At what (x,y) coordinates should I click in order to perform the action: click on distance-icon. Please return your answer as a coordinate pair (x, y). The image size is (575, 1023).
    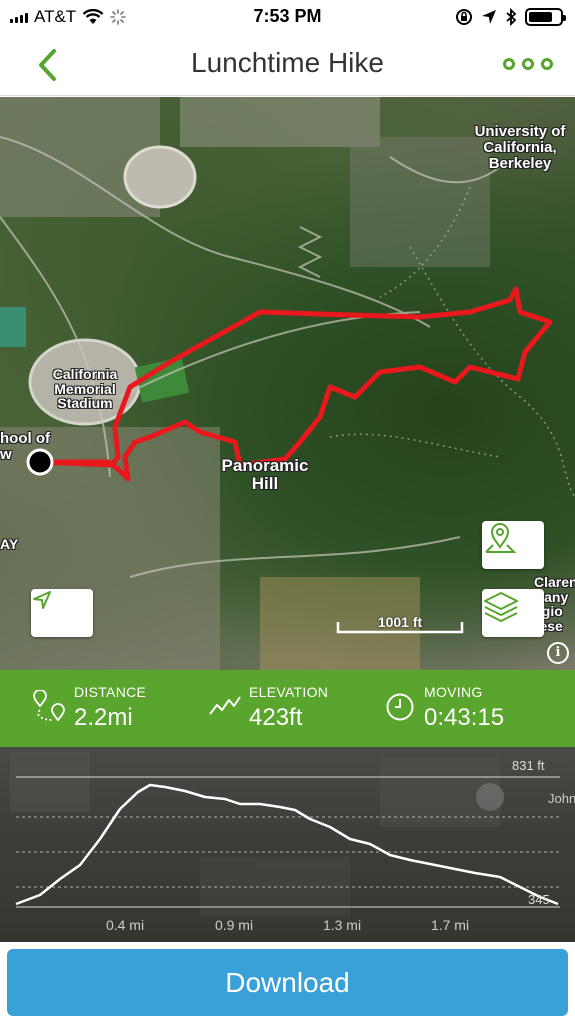
    Looking at the image, I should click on (49, 706).